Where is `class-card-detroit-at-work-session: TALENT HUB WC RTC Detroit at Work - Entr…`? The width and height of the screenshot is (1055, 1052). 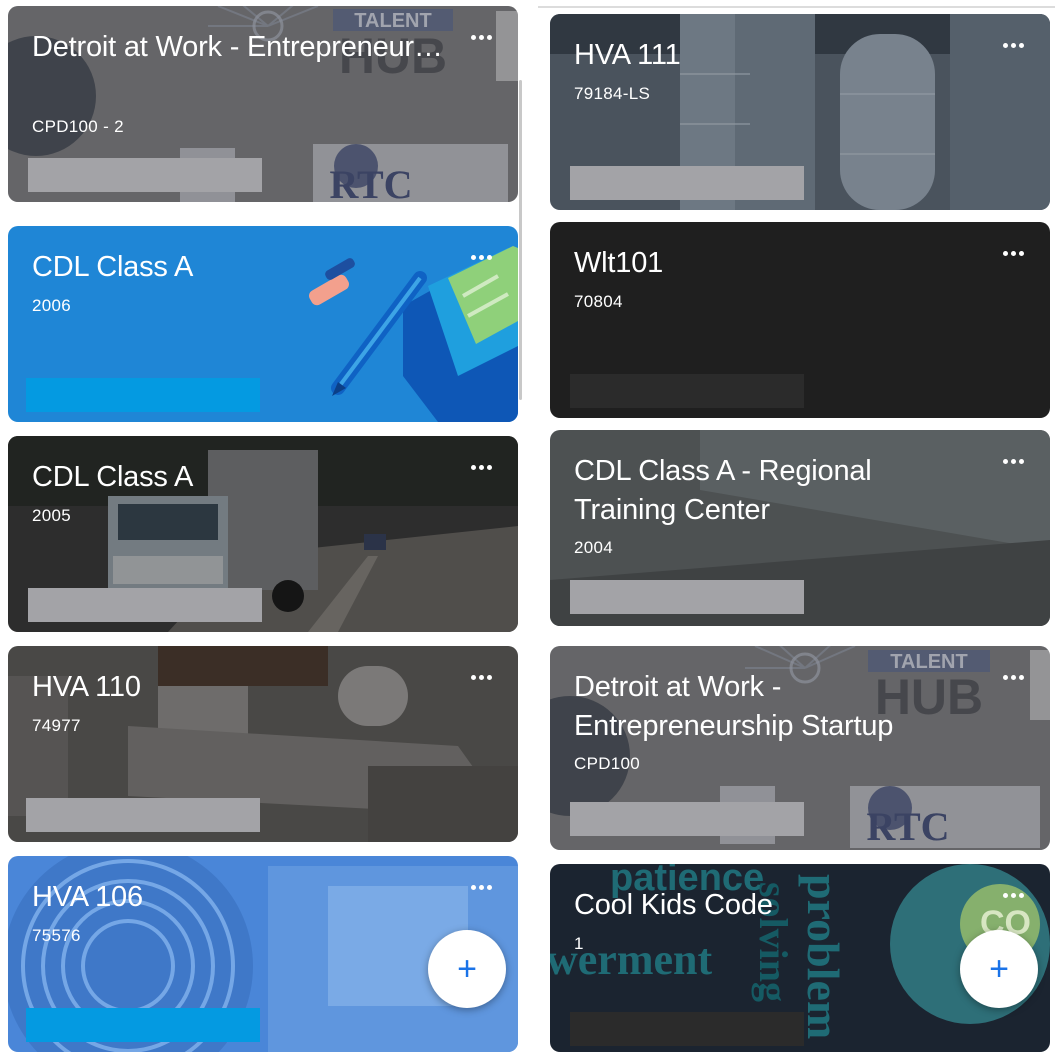
class-card-detroit-at-work-session: TALENT HUB WC RTC Detroit at Work - Entr… is located at coordinates (263, 104).